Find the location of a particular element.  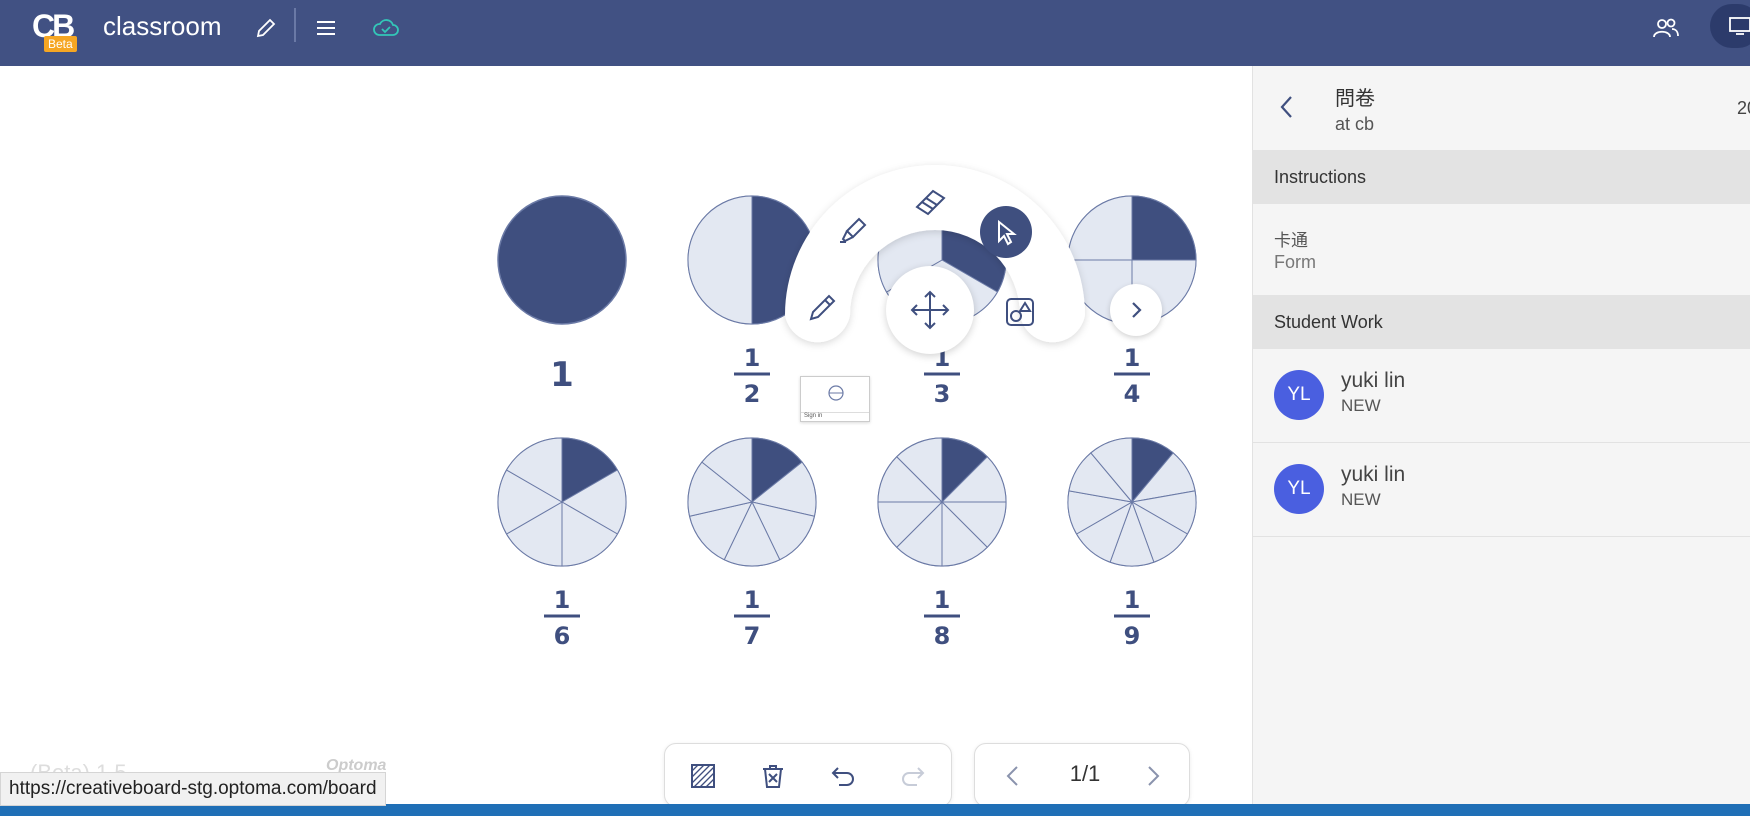

fraction-label: 18 is located at coordinates (942, 618).